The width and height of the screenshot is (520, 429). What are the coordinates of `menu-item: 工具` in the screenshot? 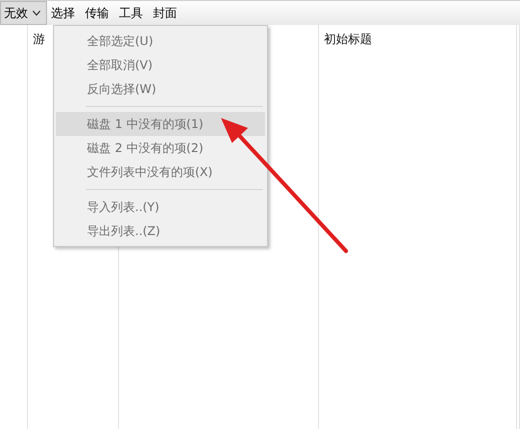 It's located at (132, 13).